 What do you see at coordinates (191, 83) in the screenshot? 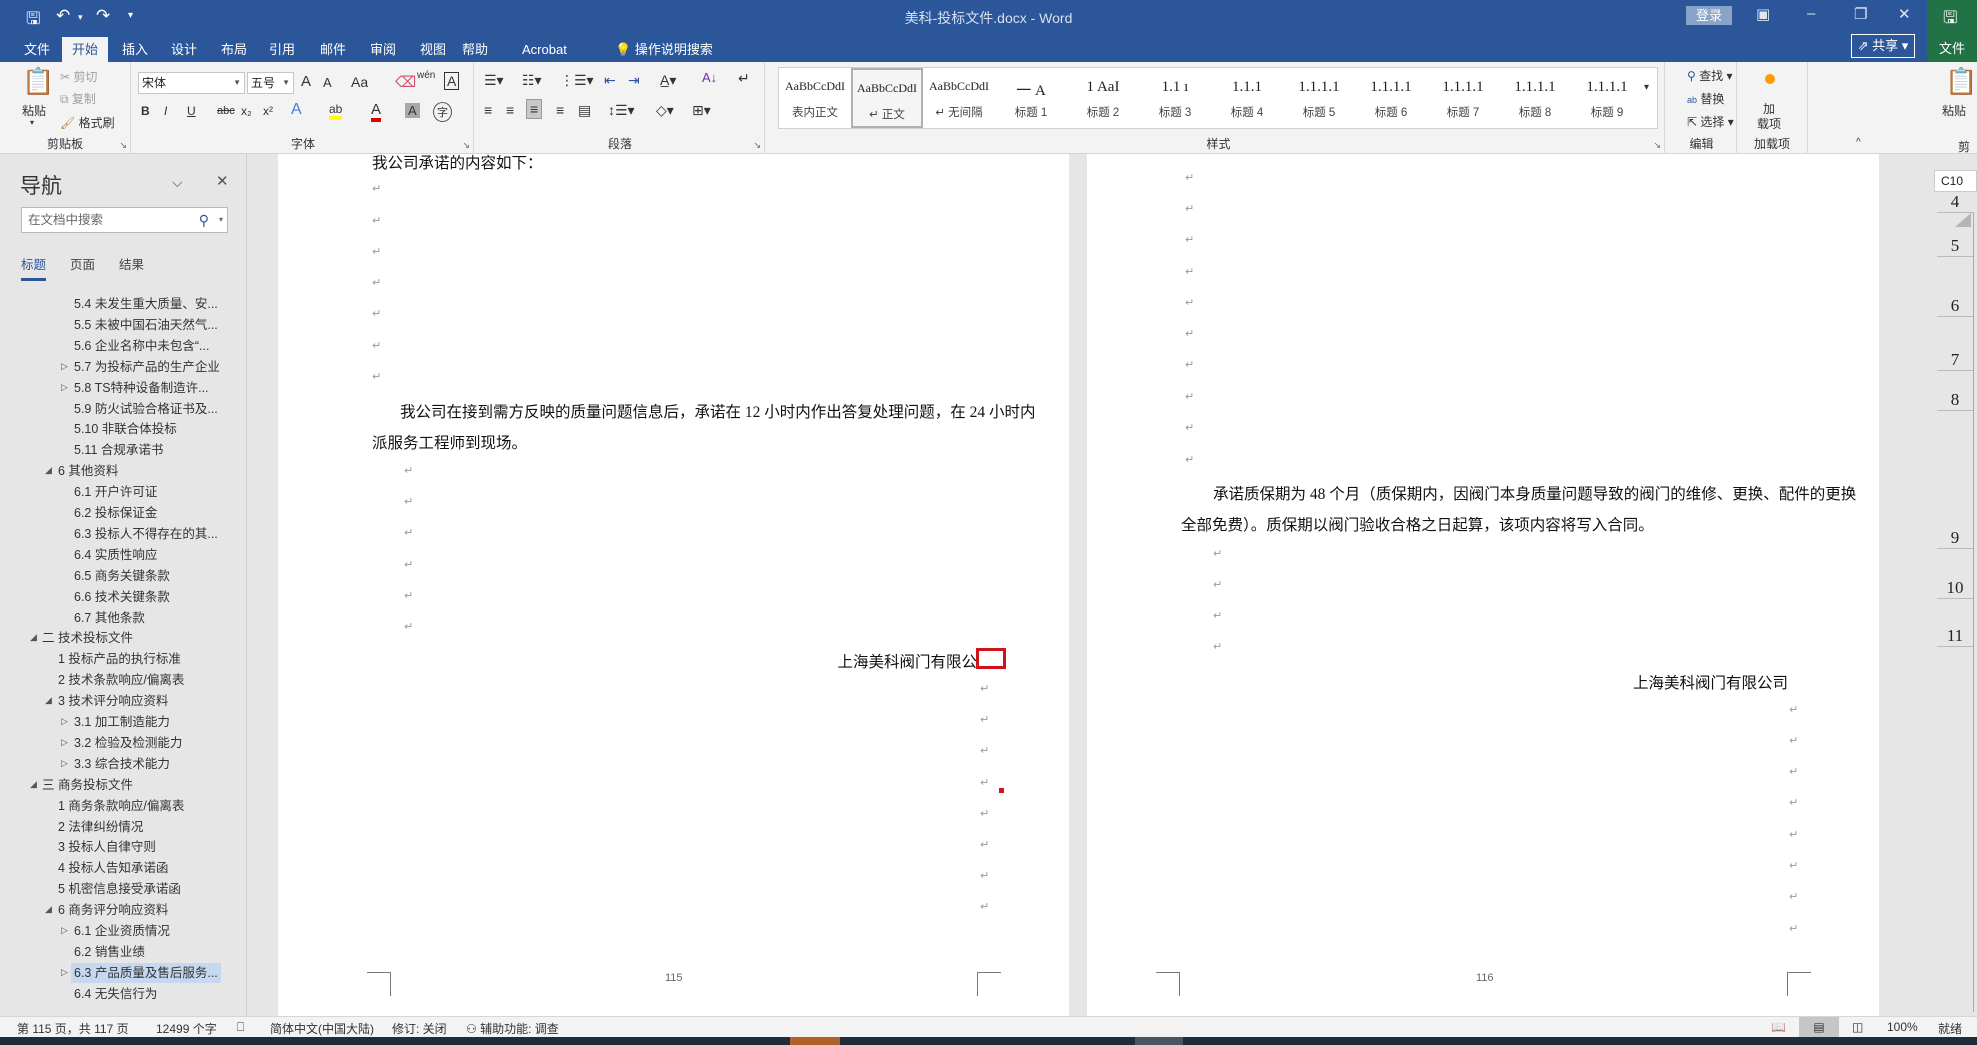
I see `font-name-combo: 宋体 ▼` at bounding box center [191, 83].